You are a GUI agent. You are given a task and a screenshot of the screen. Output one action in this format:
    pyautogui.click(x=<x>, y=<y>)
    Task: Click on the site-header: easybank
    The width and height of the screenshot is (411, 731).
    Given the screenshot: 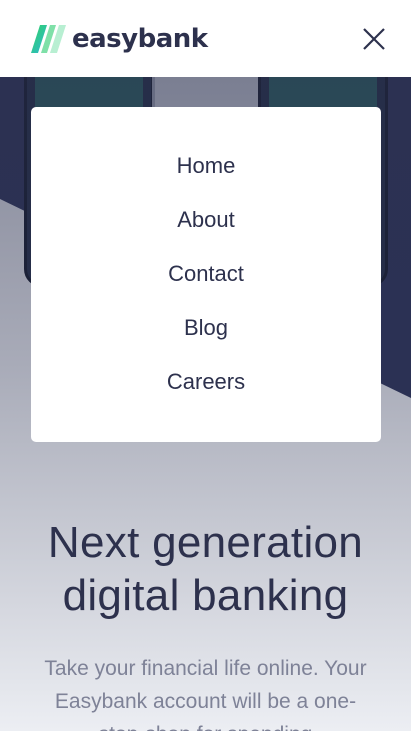 What is the action you would take?
    pyautogui.click(x=205, y=38)
    